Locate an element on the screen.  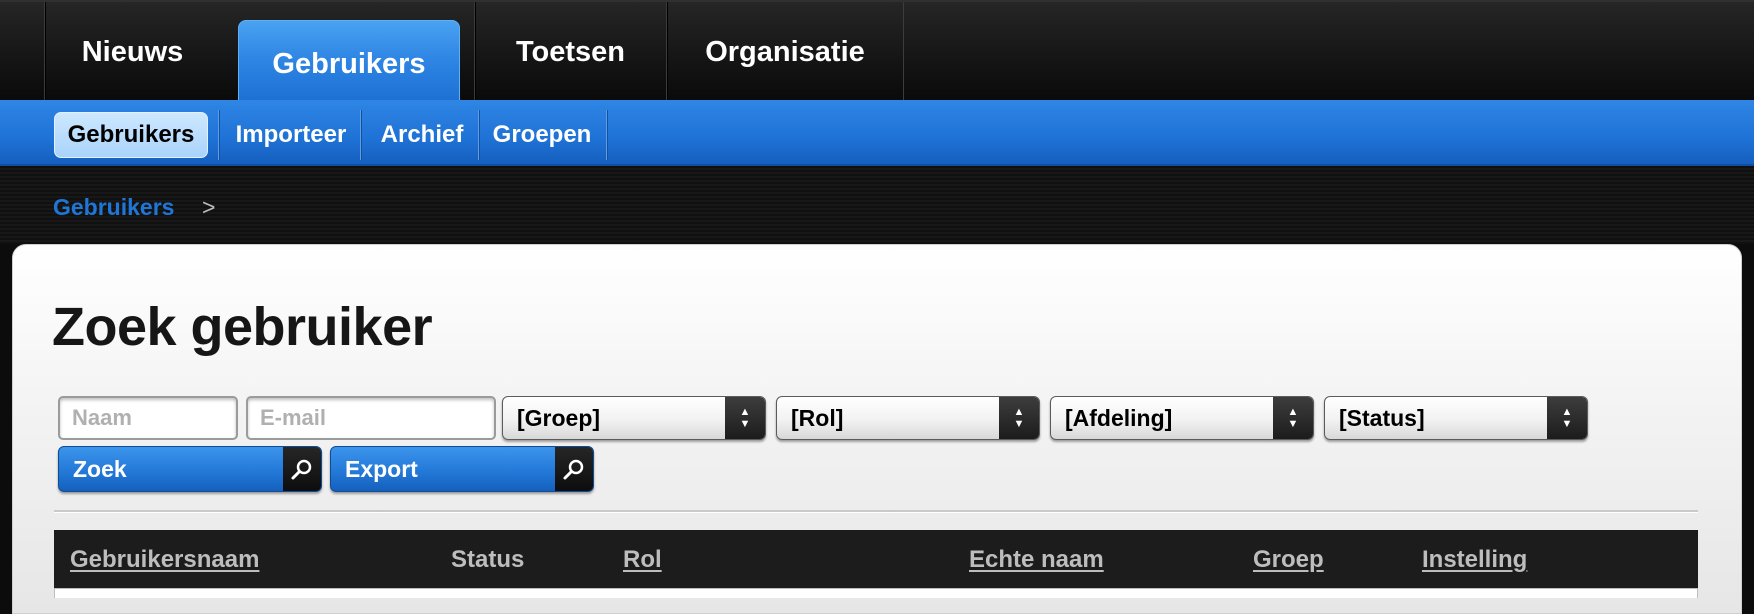
search-button-label: Zoek is located at coordinates (100, 469).